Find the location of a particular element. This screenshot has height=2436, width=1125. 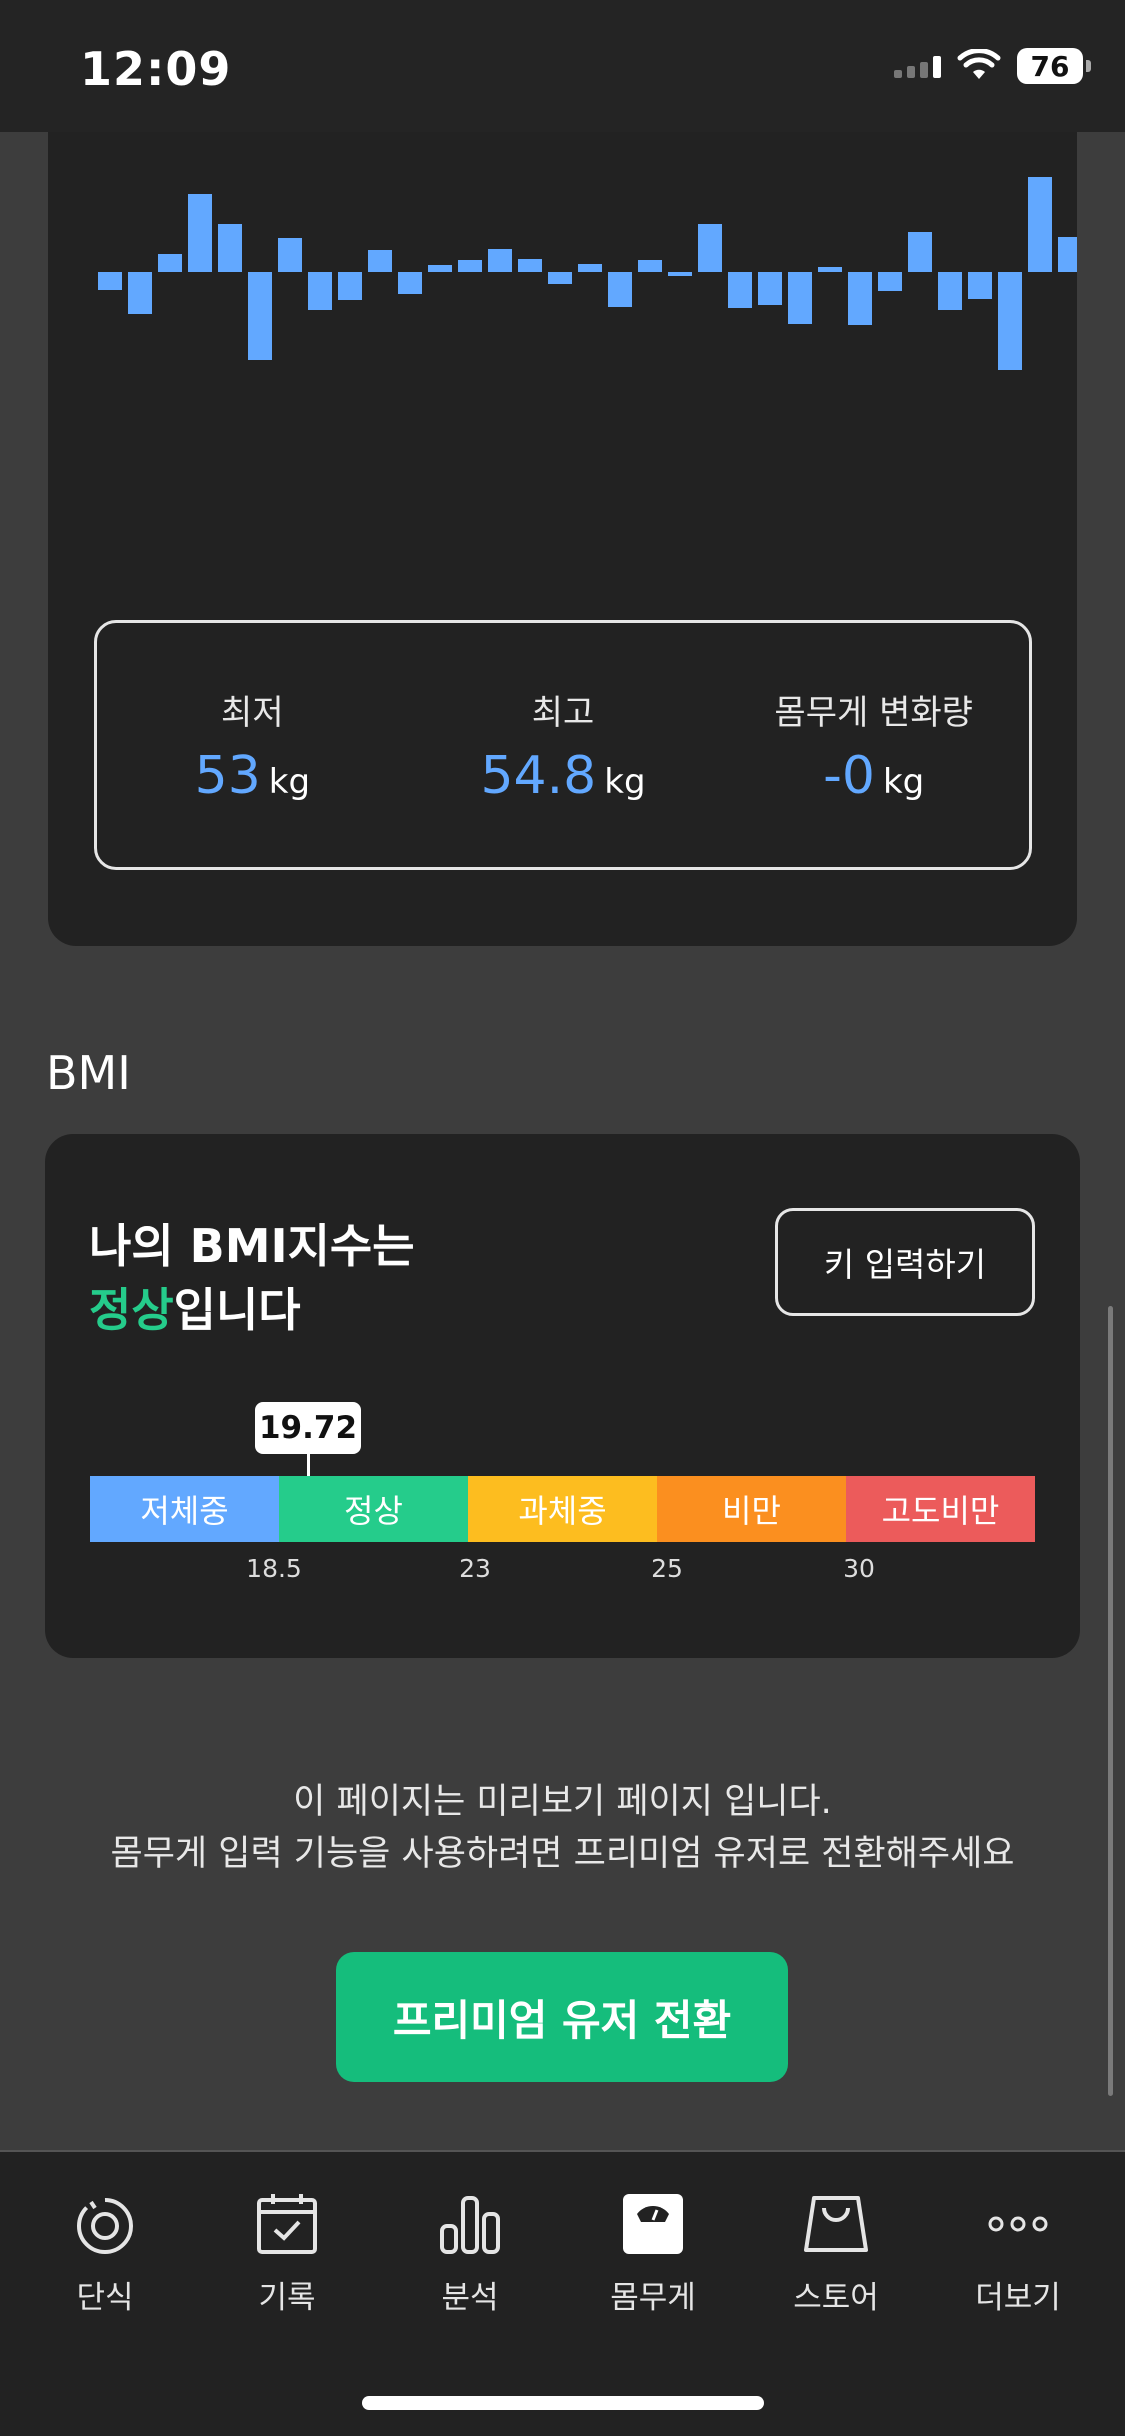

bar-chart-icon is located at coordinates (470, 2224).